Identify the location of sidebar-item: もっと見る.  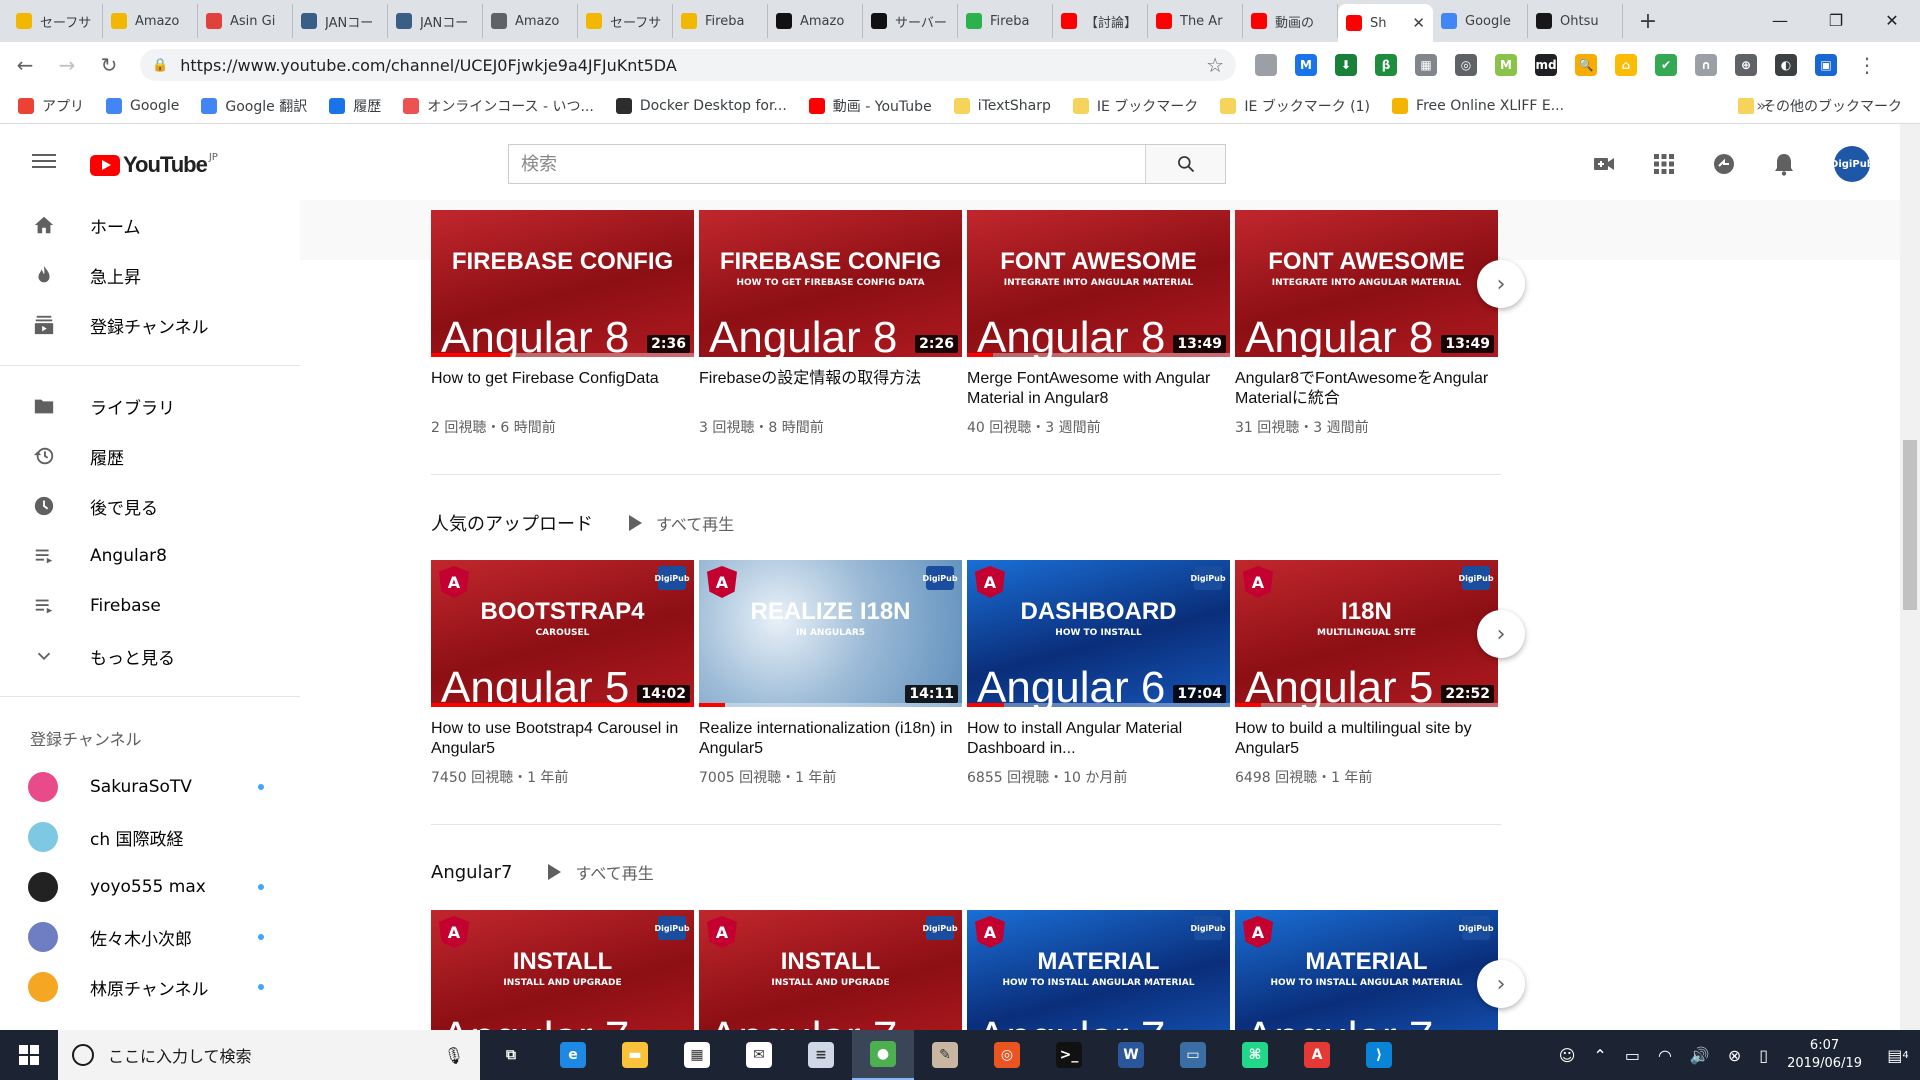
(150, 656).